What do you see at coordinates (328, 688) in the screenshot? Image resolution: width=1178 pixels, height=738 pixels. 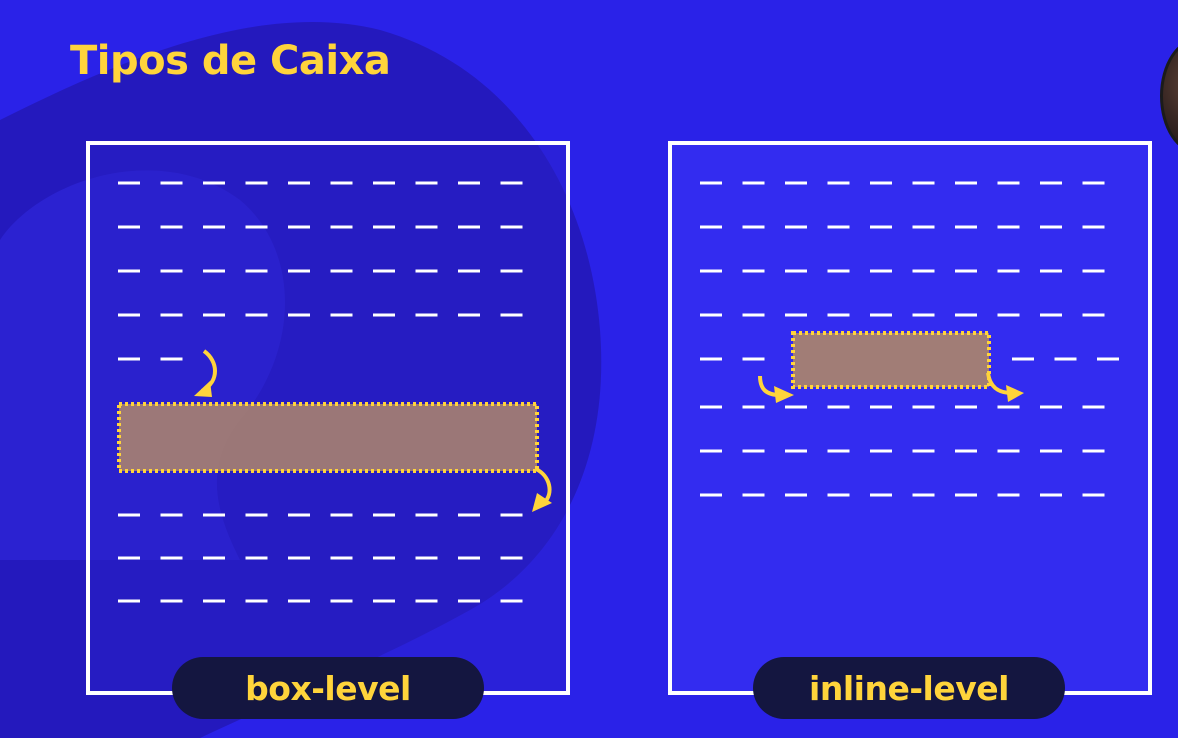 I see `box-level-label: box-level` at bounding box center [328, 688].